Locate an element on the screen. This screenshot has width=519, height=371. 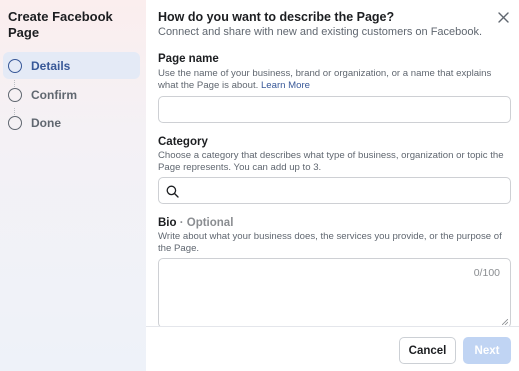
close-icon is located at coordinates (503, 17).